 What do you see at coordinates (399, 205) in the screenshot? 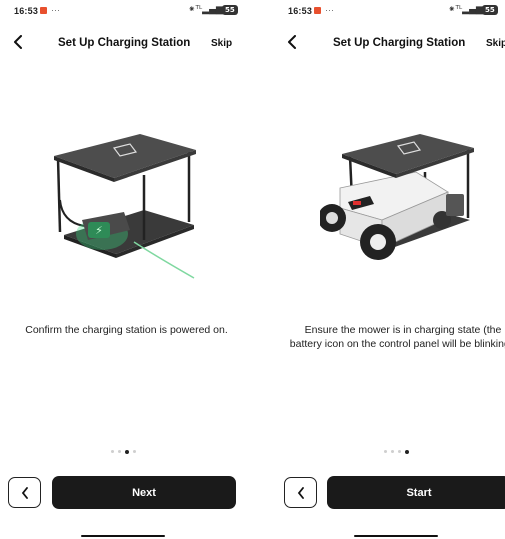
I see `mower-docked-illustration` at bounding box center [399, 205].